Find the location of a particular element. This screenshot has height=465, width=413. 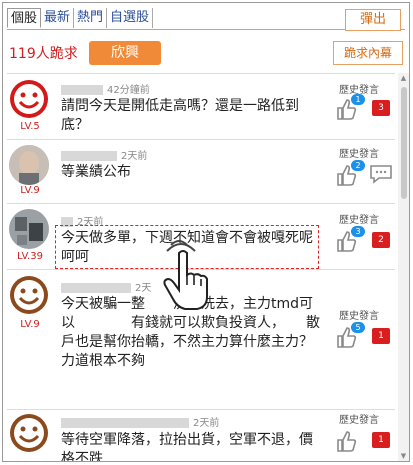

request-inside-button: 跪求內幕 is located at coordinates (368, 53).